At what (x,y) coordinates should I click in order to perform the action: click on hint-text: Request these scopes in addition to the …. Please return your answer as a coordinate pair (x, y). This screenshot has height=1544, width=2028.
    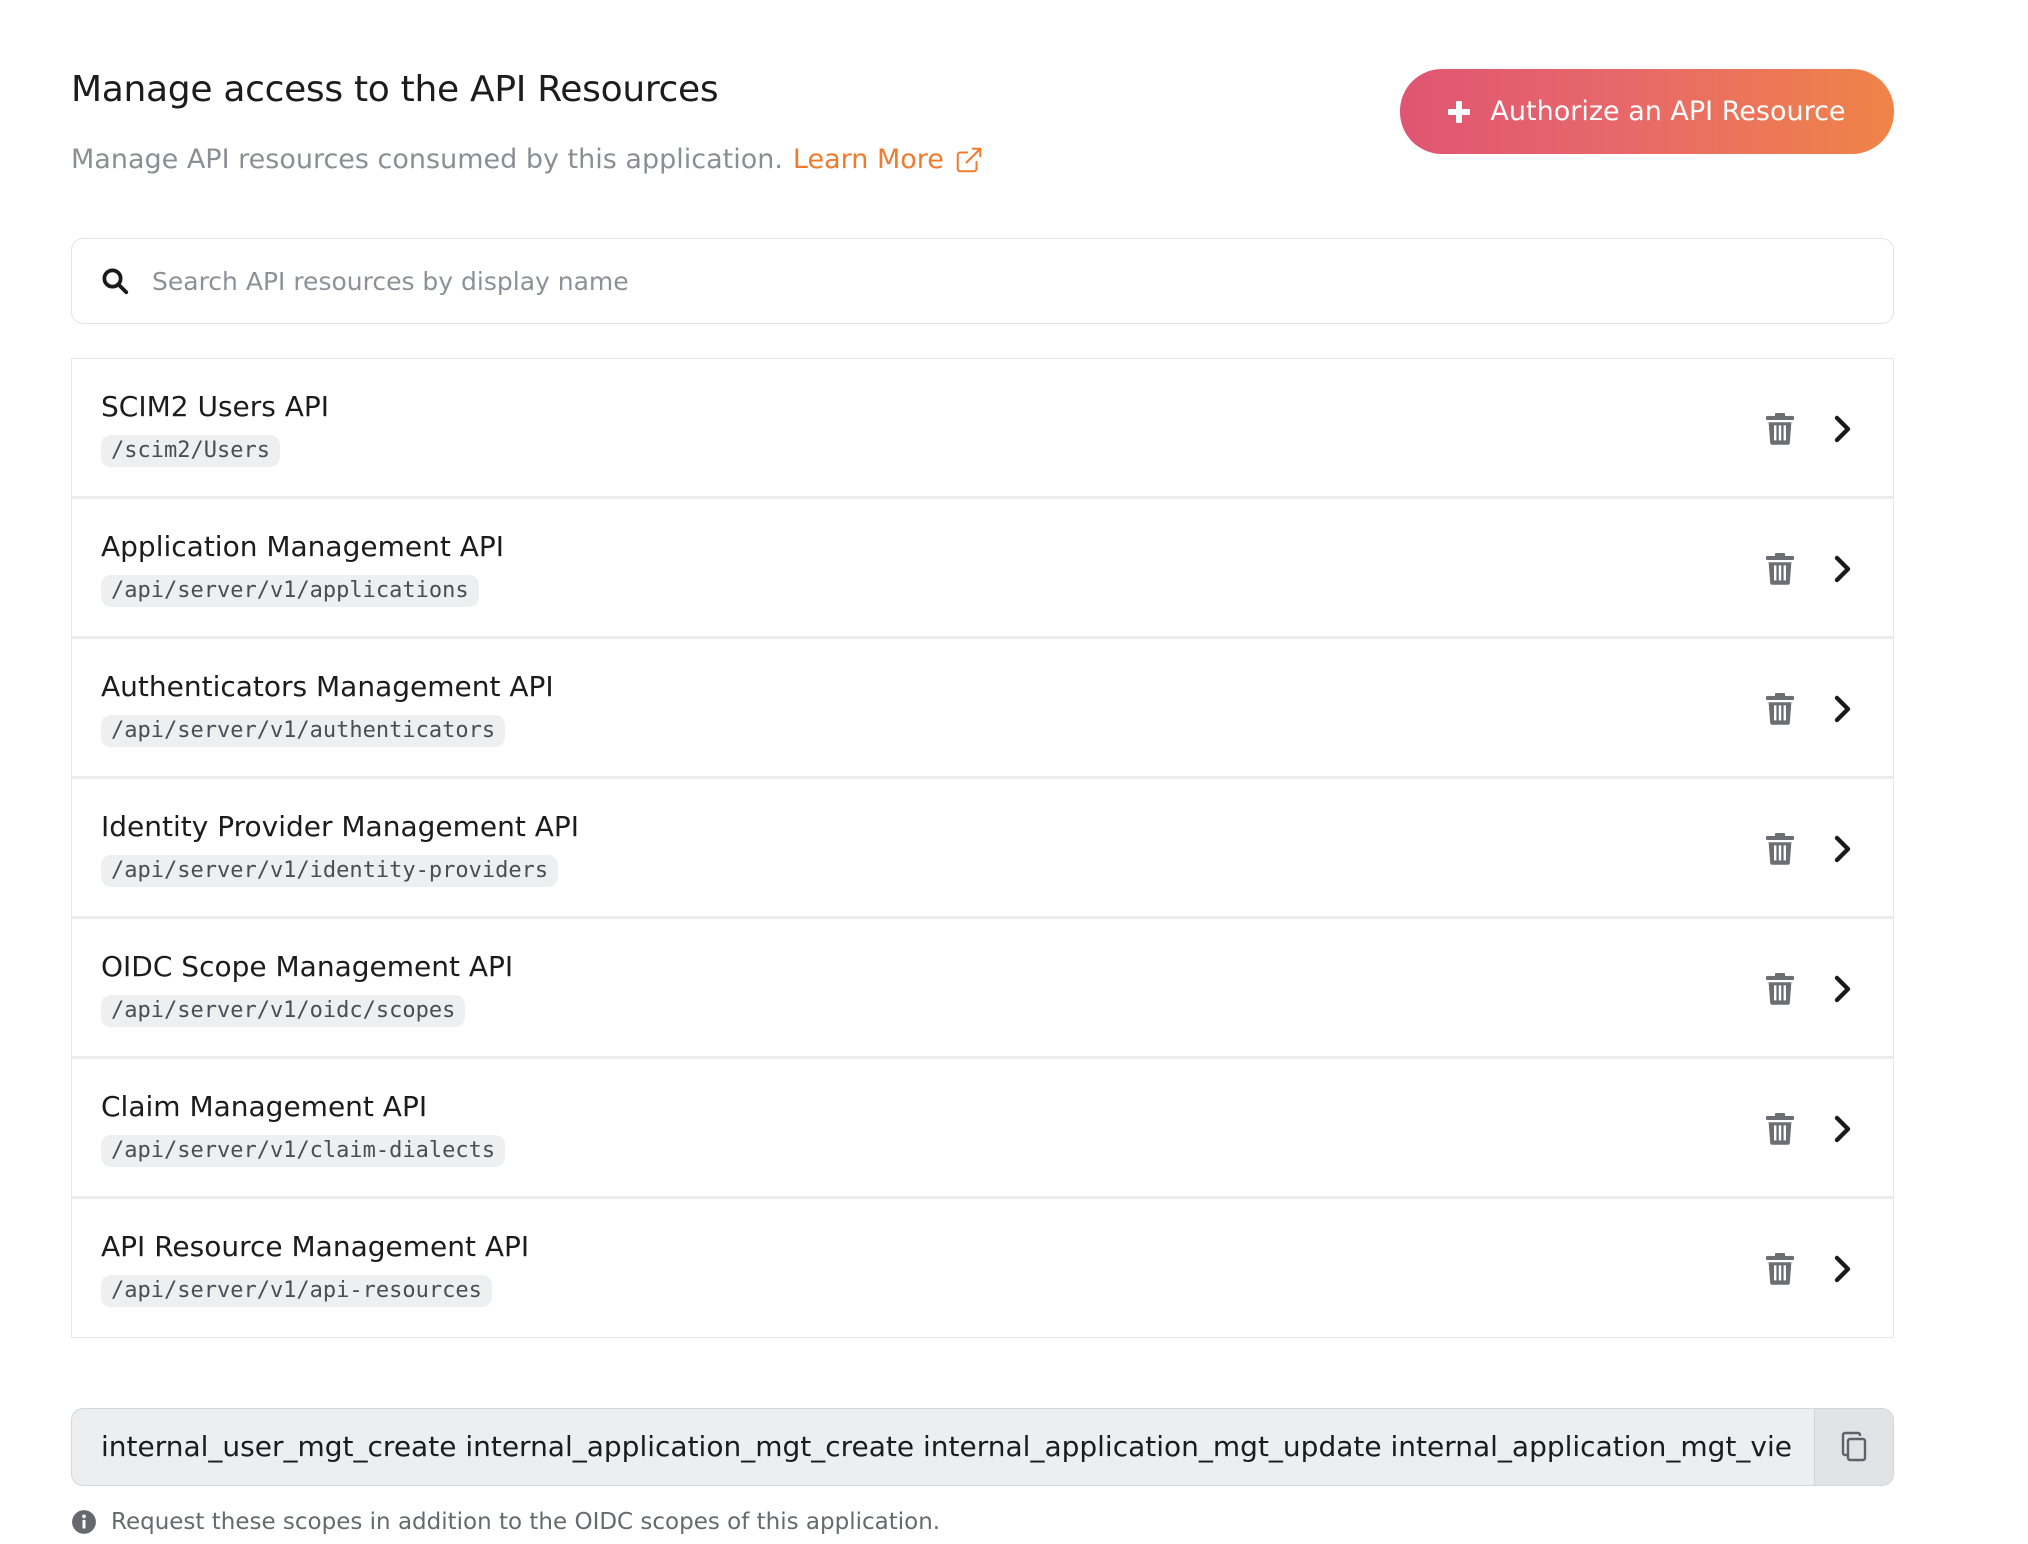
    Looking at the image, I should click on (526, 1522).